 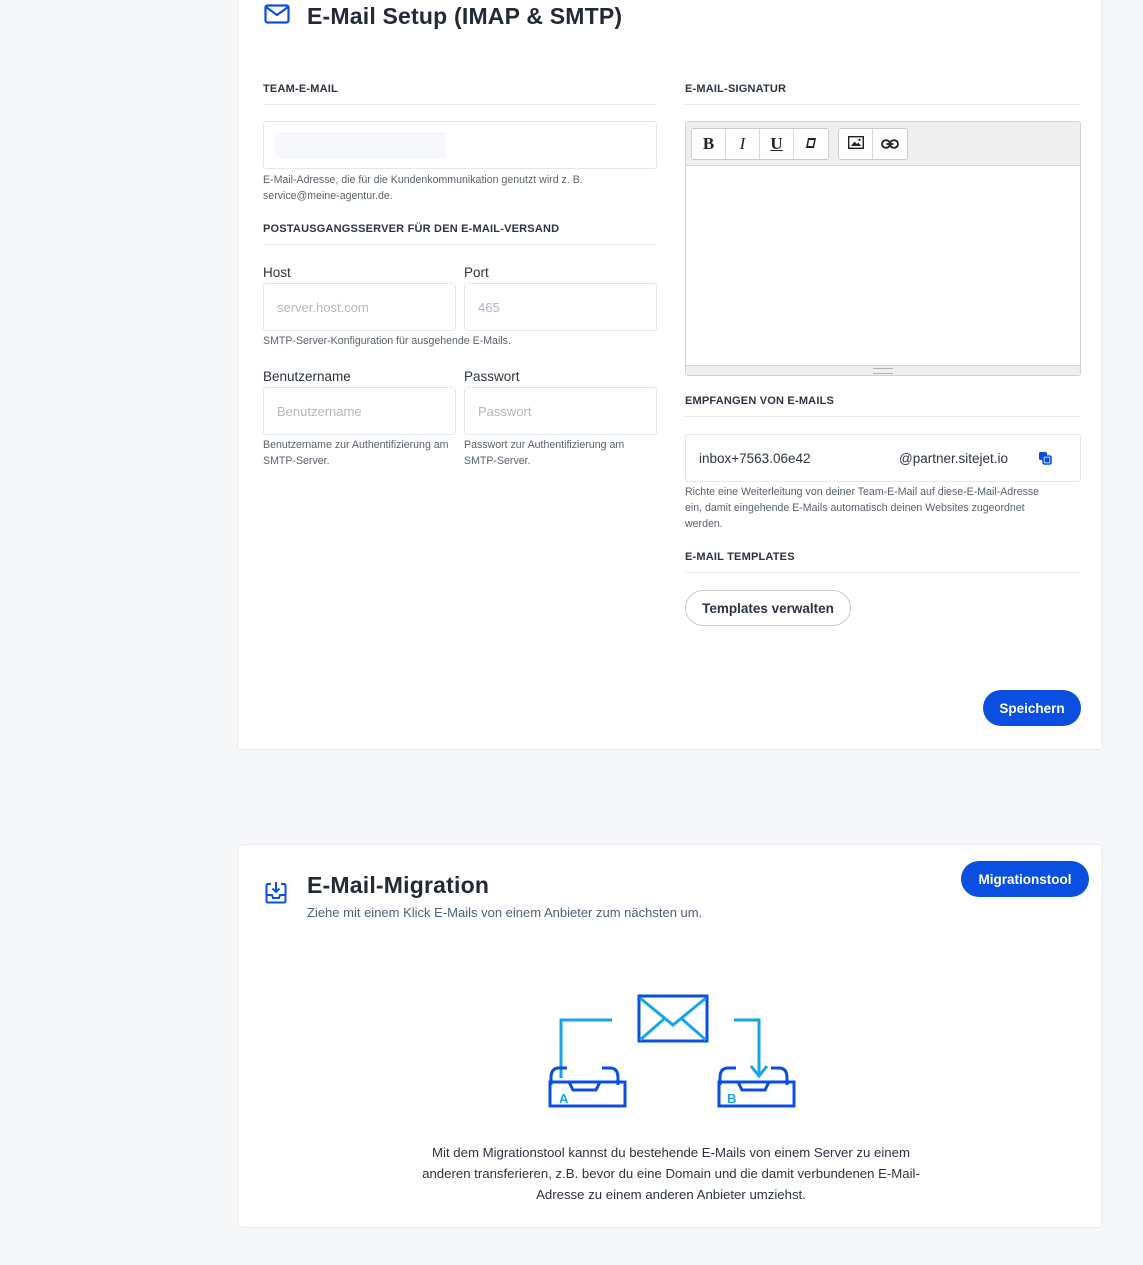 I want to click on format-button-group: B I U, so click(x=760, y=144).